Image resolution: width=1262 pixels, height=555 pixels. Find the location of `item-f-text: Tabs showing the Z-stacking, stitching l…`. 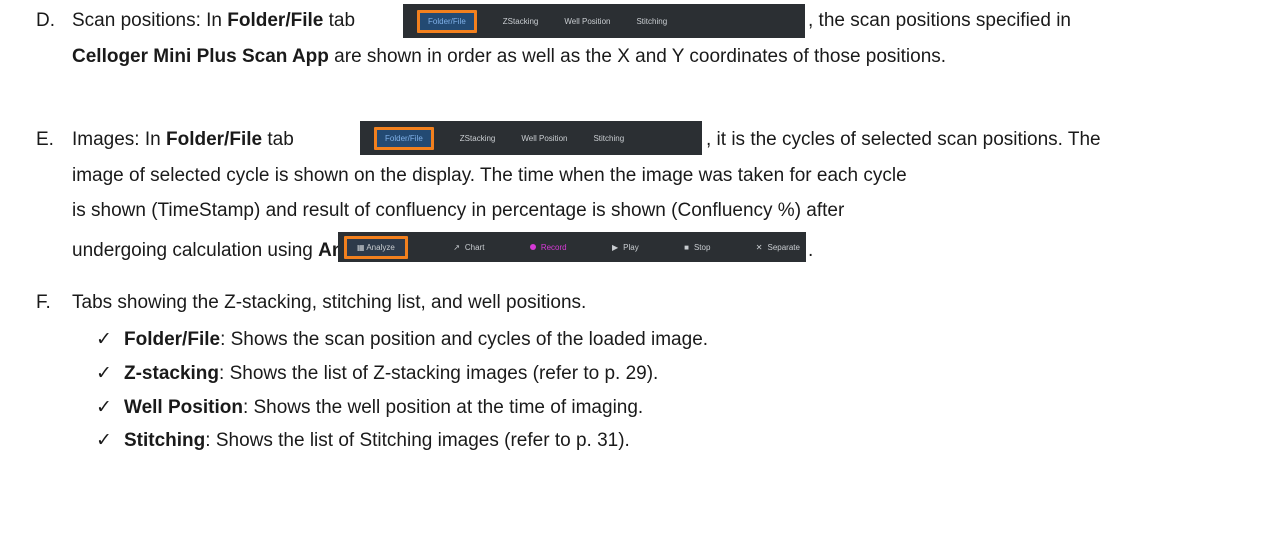

item-f-text: Tabs showing the Z-stacking, stitching l… is located at coordinates (329, 302).